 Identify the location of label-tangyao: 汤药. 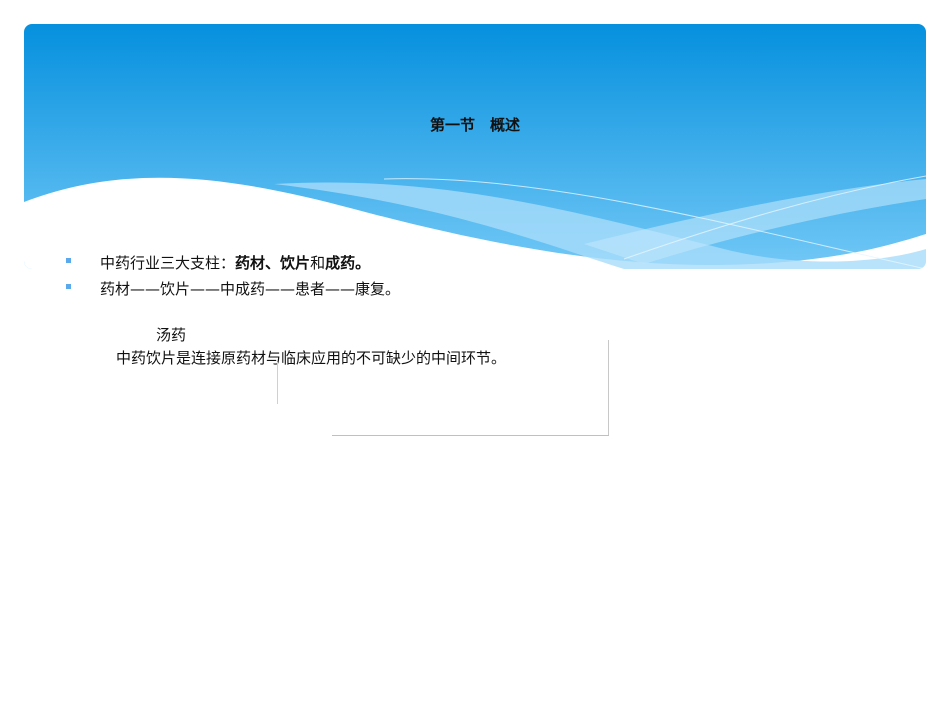
(171, 335).